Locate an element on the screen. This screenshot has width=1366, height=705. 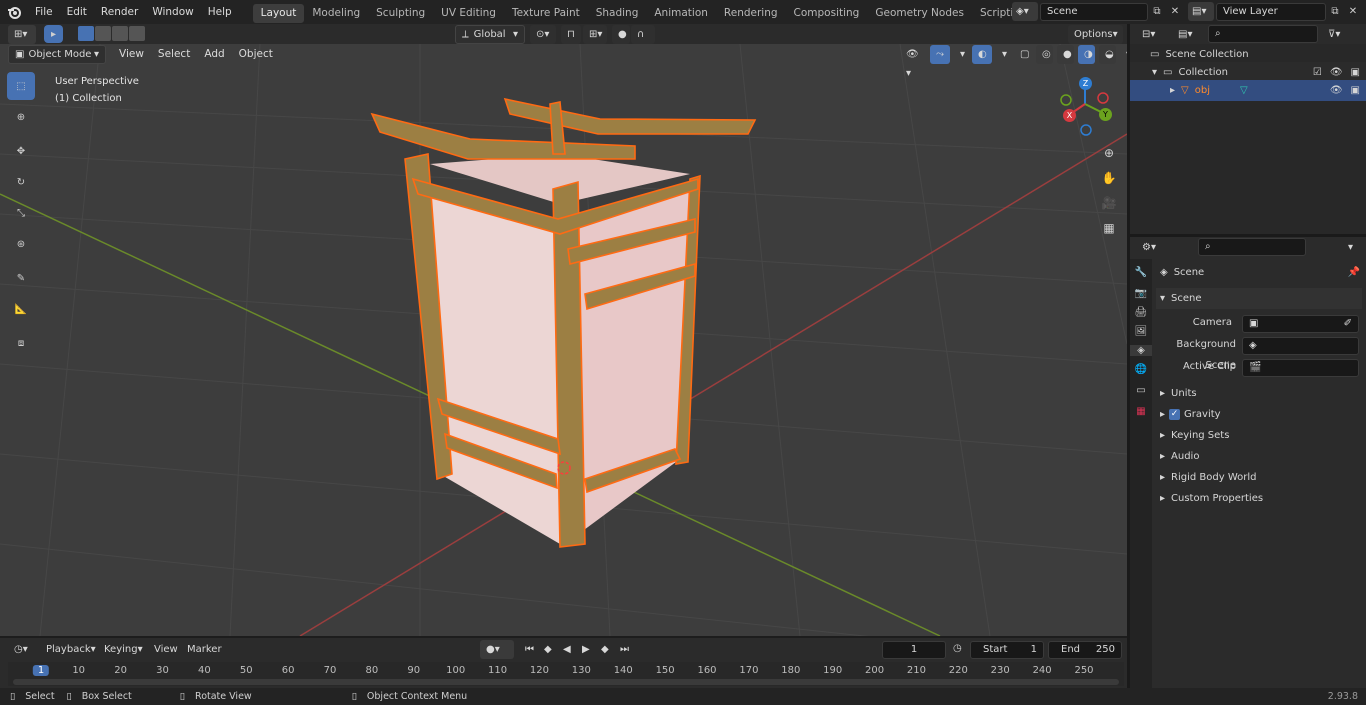
marker-menu: Marker is located at coordinates (204, 649).